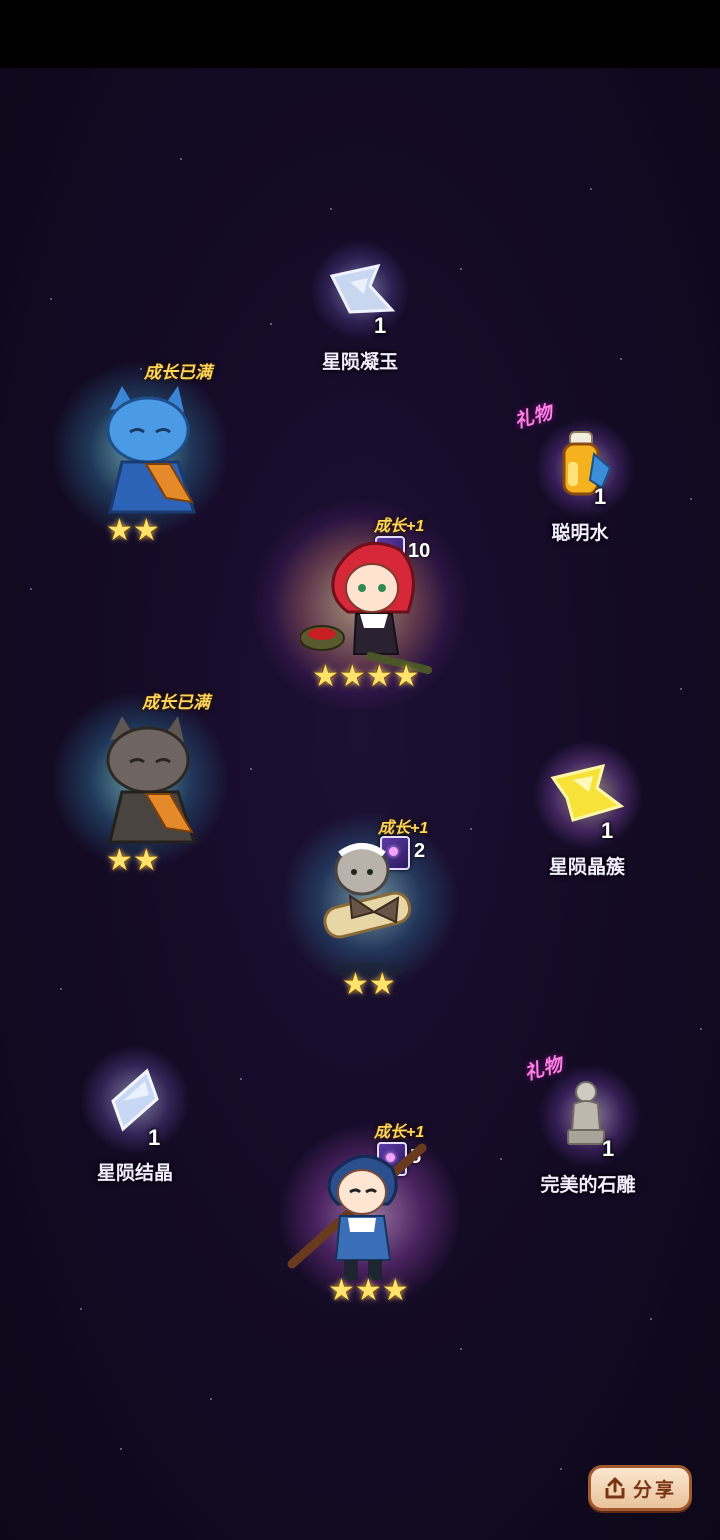 Image resolution: width=720 pixels, height=1540 pixels. What do you see at coordinates (360, 34) in the screenshot?
I see `status-bar` at bounding box center [360, 34].